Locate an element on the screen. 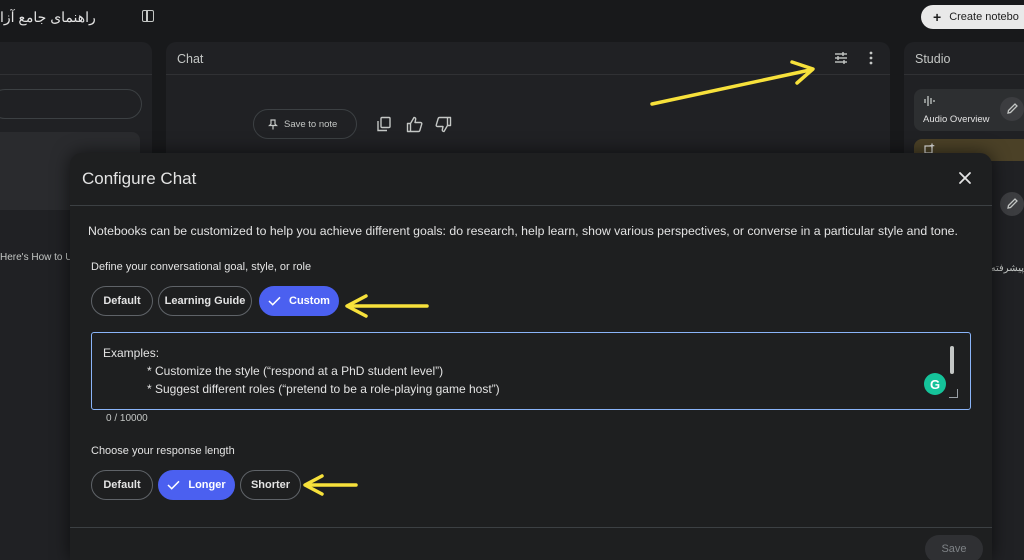 The image size is (1024, 560). length-option-longer: Longer is located at coordinates (196, 485).